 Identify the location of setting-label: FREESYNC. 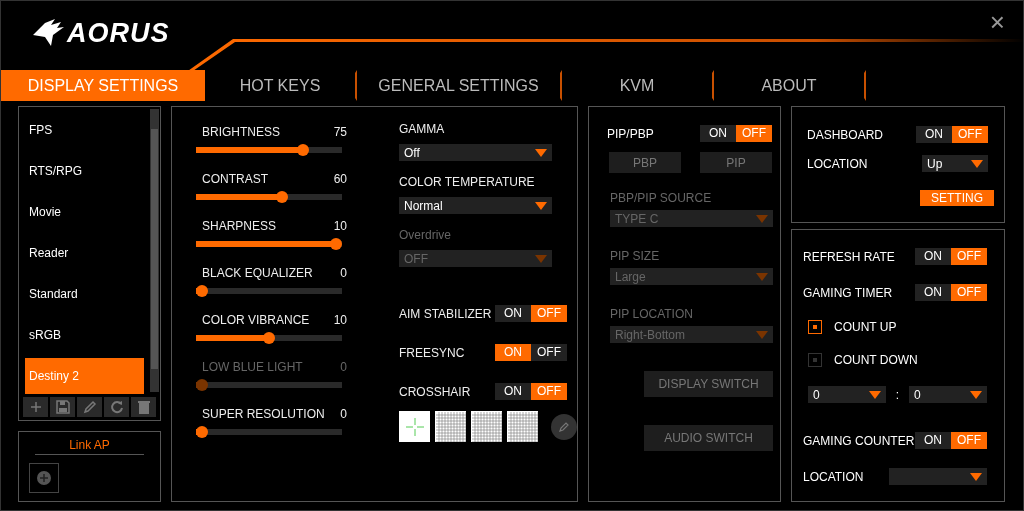
(432, 352).